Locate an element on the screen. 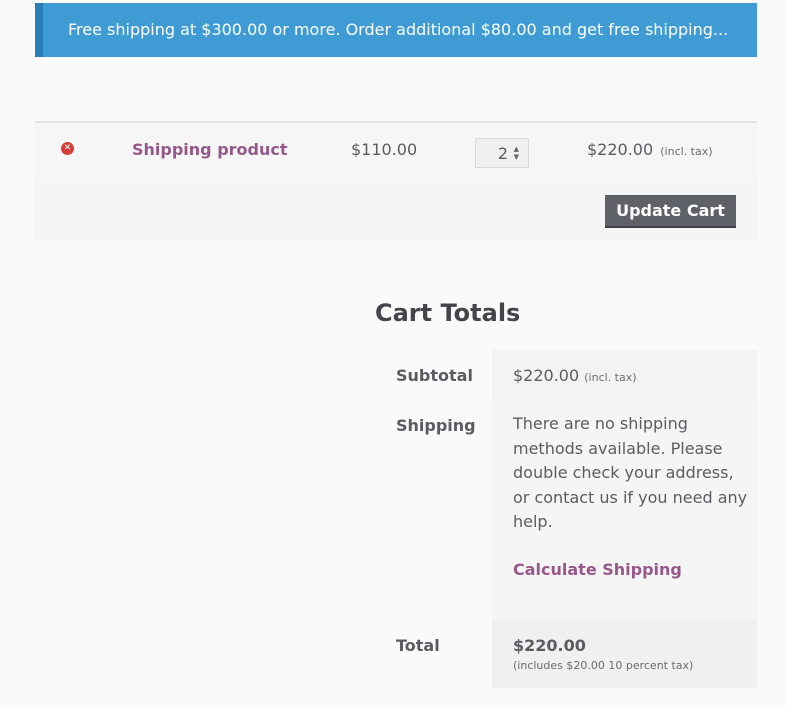 The height and width of the screenshot is (707, 787). subtotal-tax-label: (incl. tax) is located at coordinates (610, 377).